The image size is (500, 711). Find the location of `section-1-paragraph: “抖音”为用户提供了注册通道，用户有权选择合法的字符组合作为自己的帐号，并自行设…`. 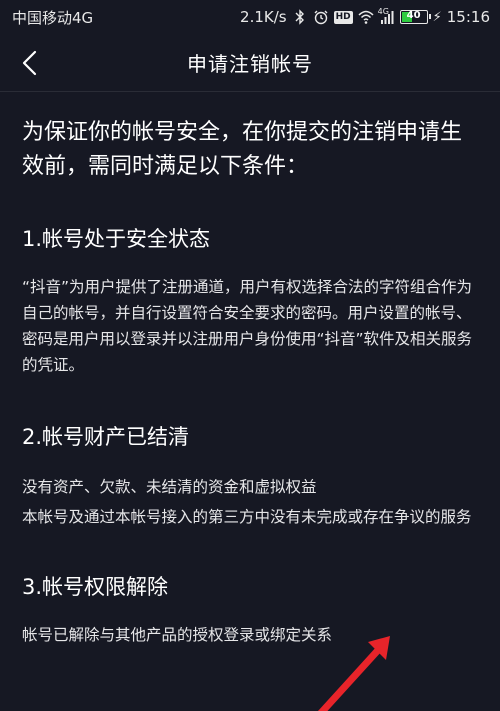

section-1-paragraph: “抖音”为用户提供了注册通道，用户有权选择合法的字符组合作为自己的帐号，并自行设… is located at coordinates (247, 326).